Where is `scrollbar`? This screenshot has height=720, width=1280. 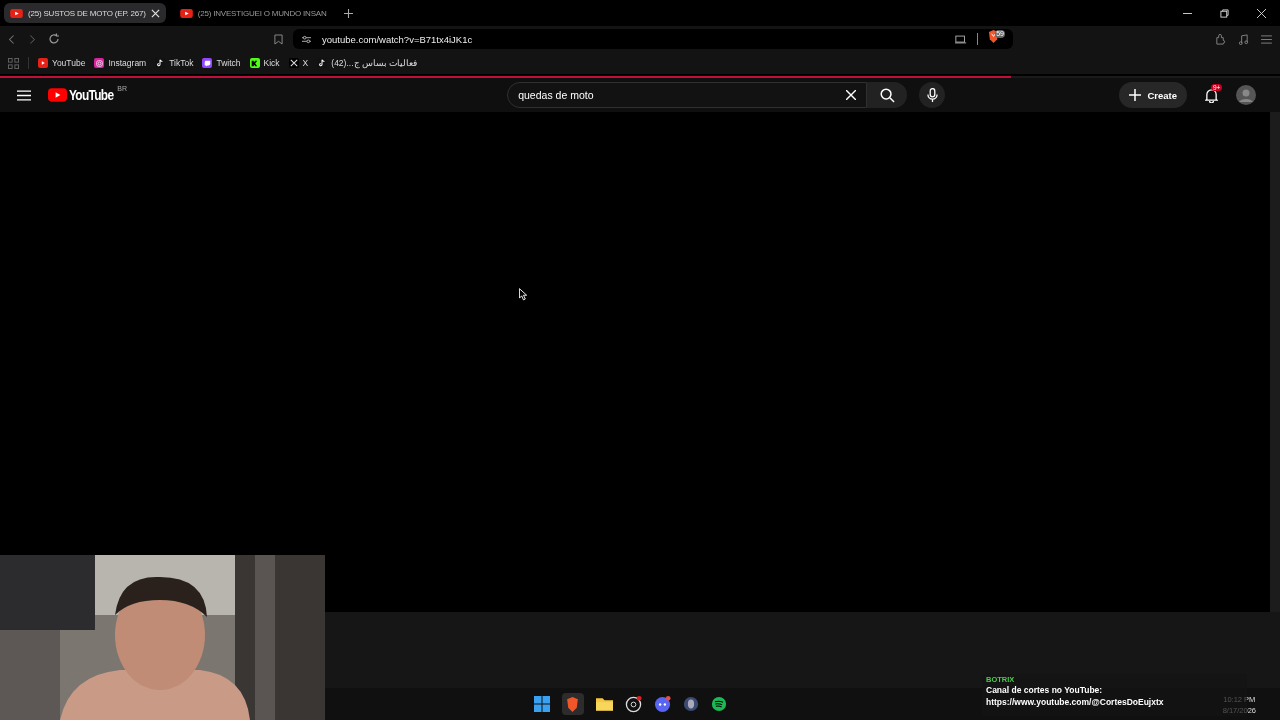 scrollbar is located at coordinates (1275, 362).